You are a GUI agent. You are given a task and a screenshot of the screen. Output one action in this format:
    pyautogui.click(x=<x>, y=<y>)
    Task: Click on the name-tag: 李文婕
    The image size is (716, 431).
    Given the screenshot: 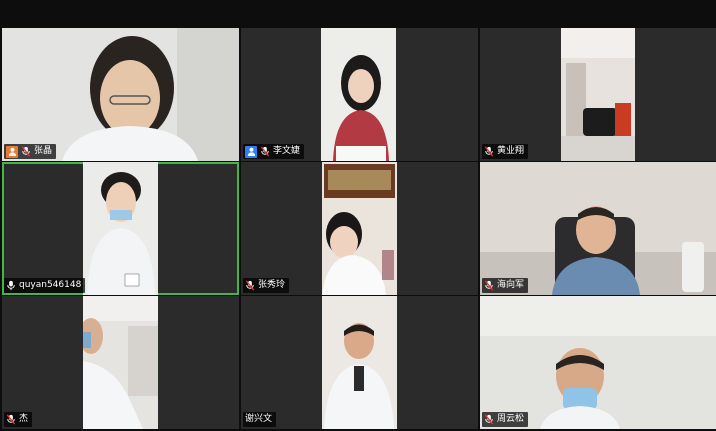 What is the action you would take?
    pyautogui.click(x=274, y=151)
    